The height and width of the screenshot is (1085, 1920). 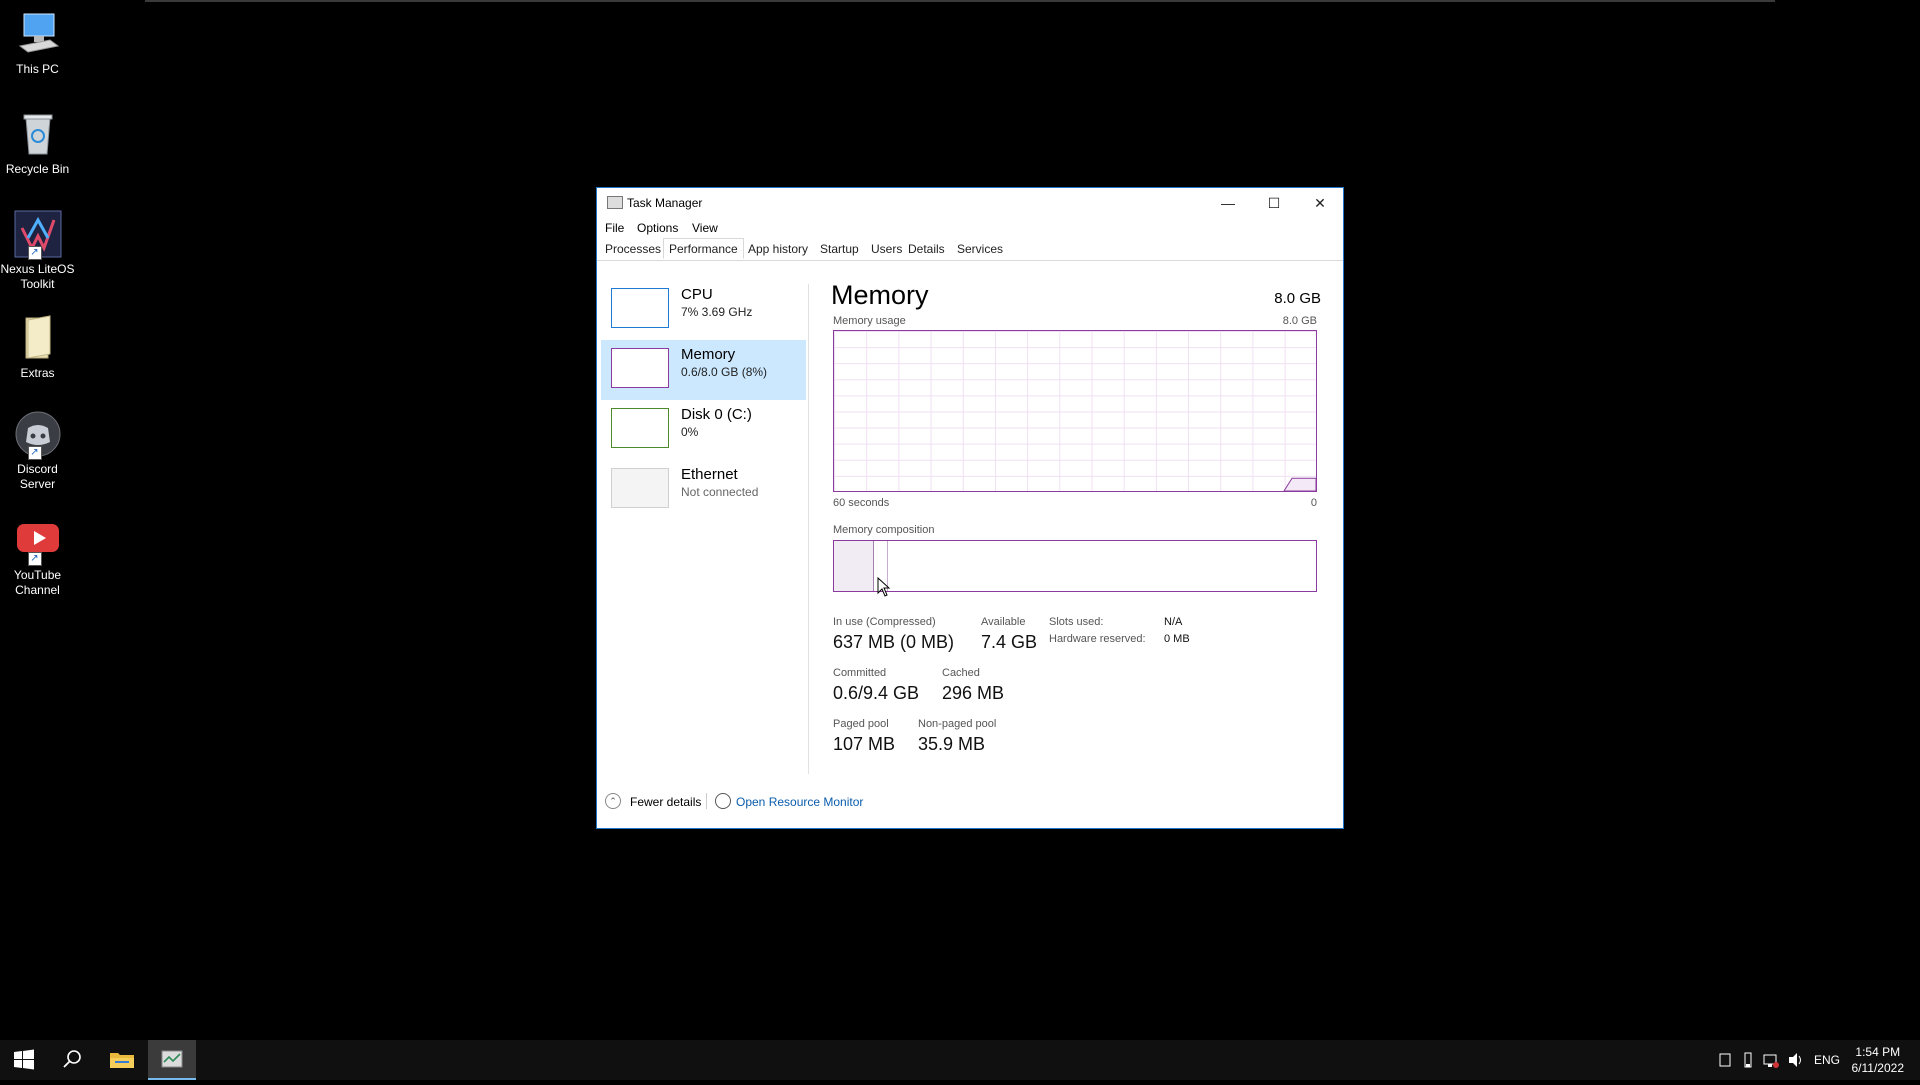 I want to click on title-bar: Task Manager — ☐ ✕, so click(x=970, y=203).